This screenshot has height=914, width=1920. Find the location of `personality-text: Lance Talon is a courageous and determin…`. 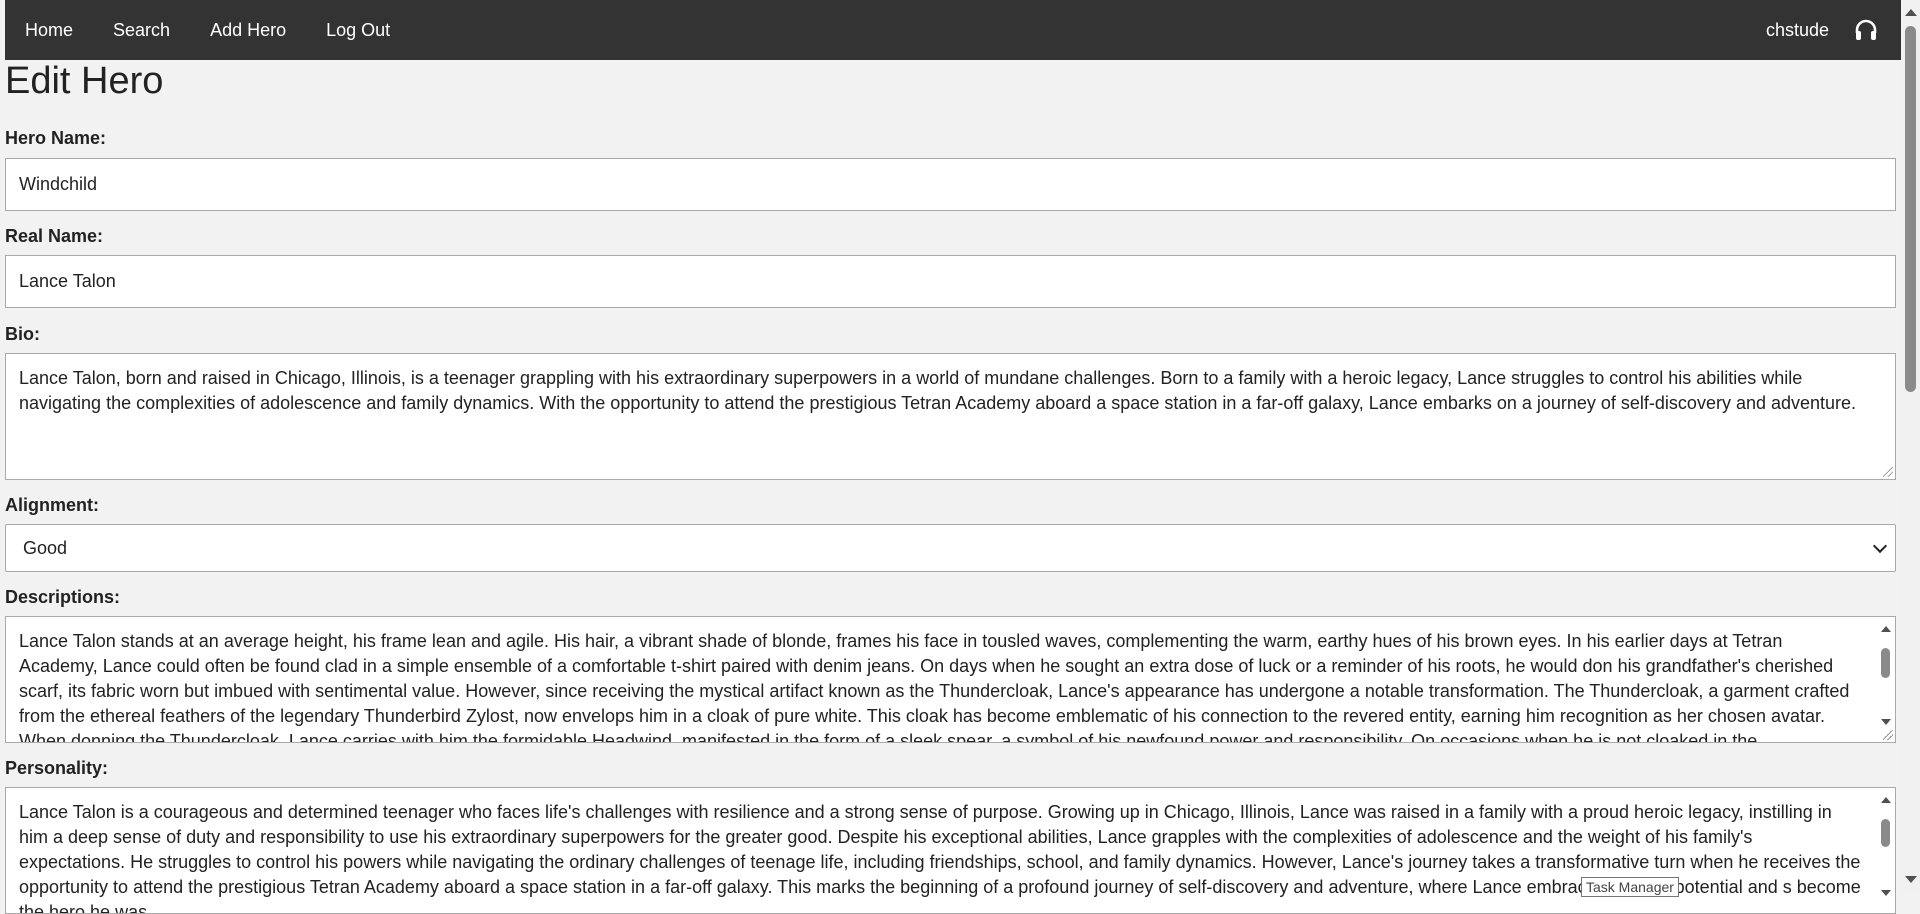

personality-text: Lance Talon is a courageous and determin… is located at coordinates (940, 858).